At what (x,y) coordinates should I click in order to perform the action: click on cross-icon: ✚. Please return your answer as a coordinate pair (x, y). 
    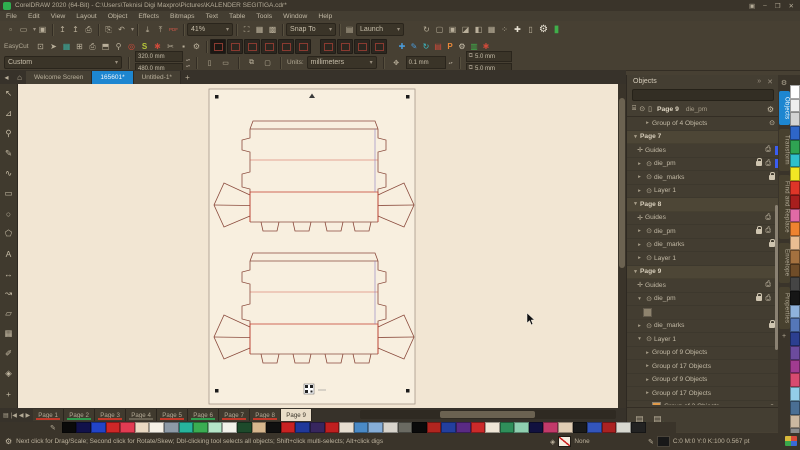
    Looking at the image, I should click on (517, 29).